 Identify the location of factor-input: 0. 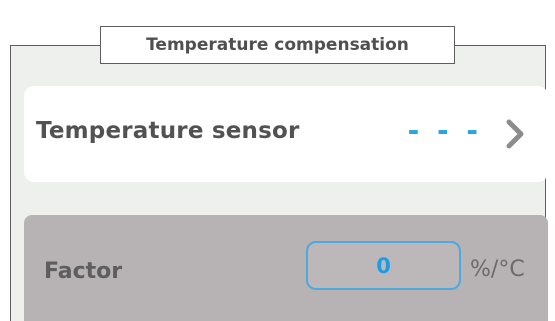
(383, 265).